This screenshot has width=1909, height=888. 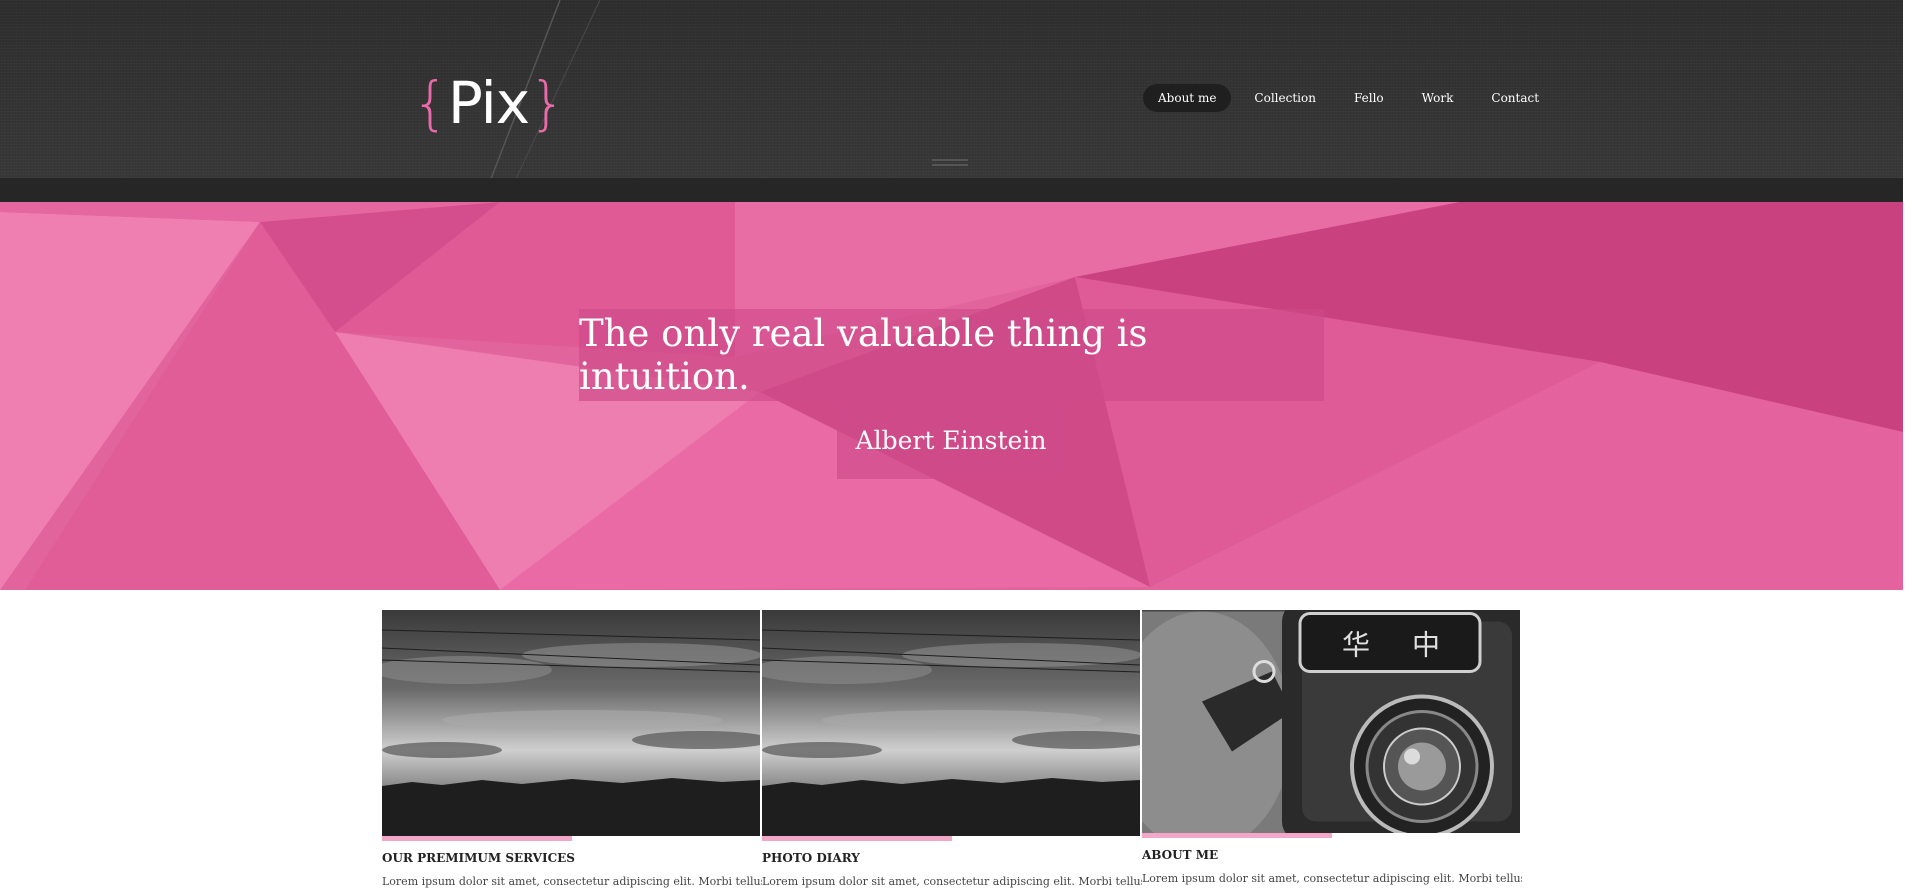 I want to click on hamburger-icon, so click(x=950, y=164).